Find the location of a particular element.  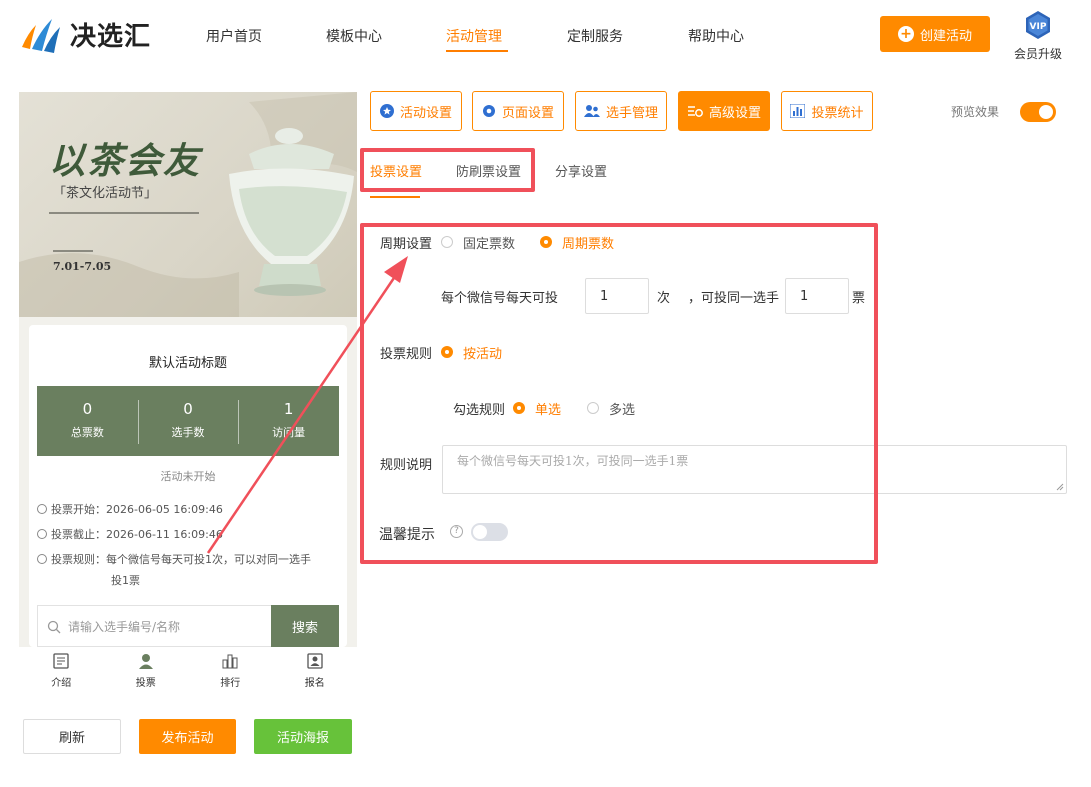

advanced-settings-icon is located at coordinates (695, 111).